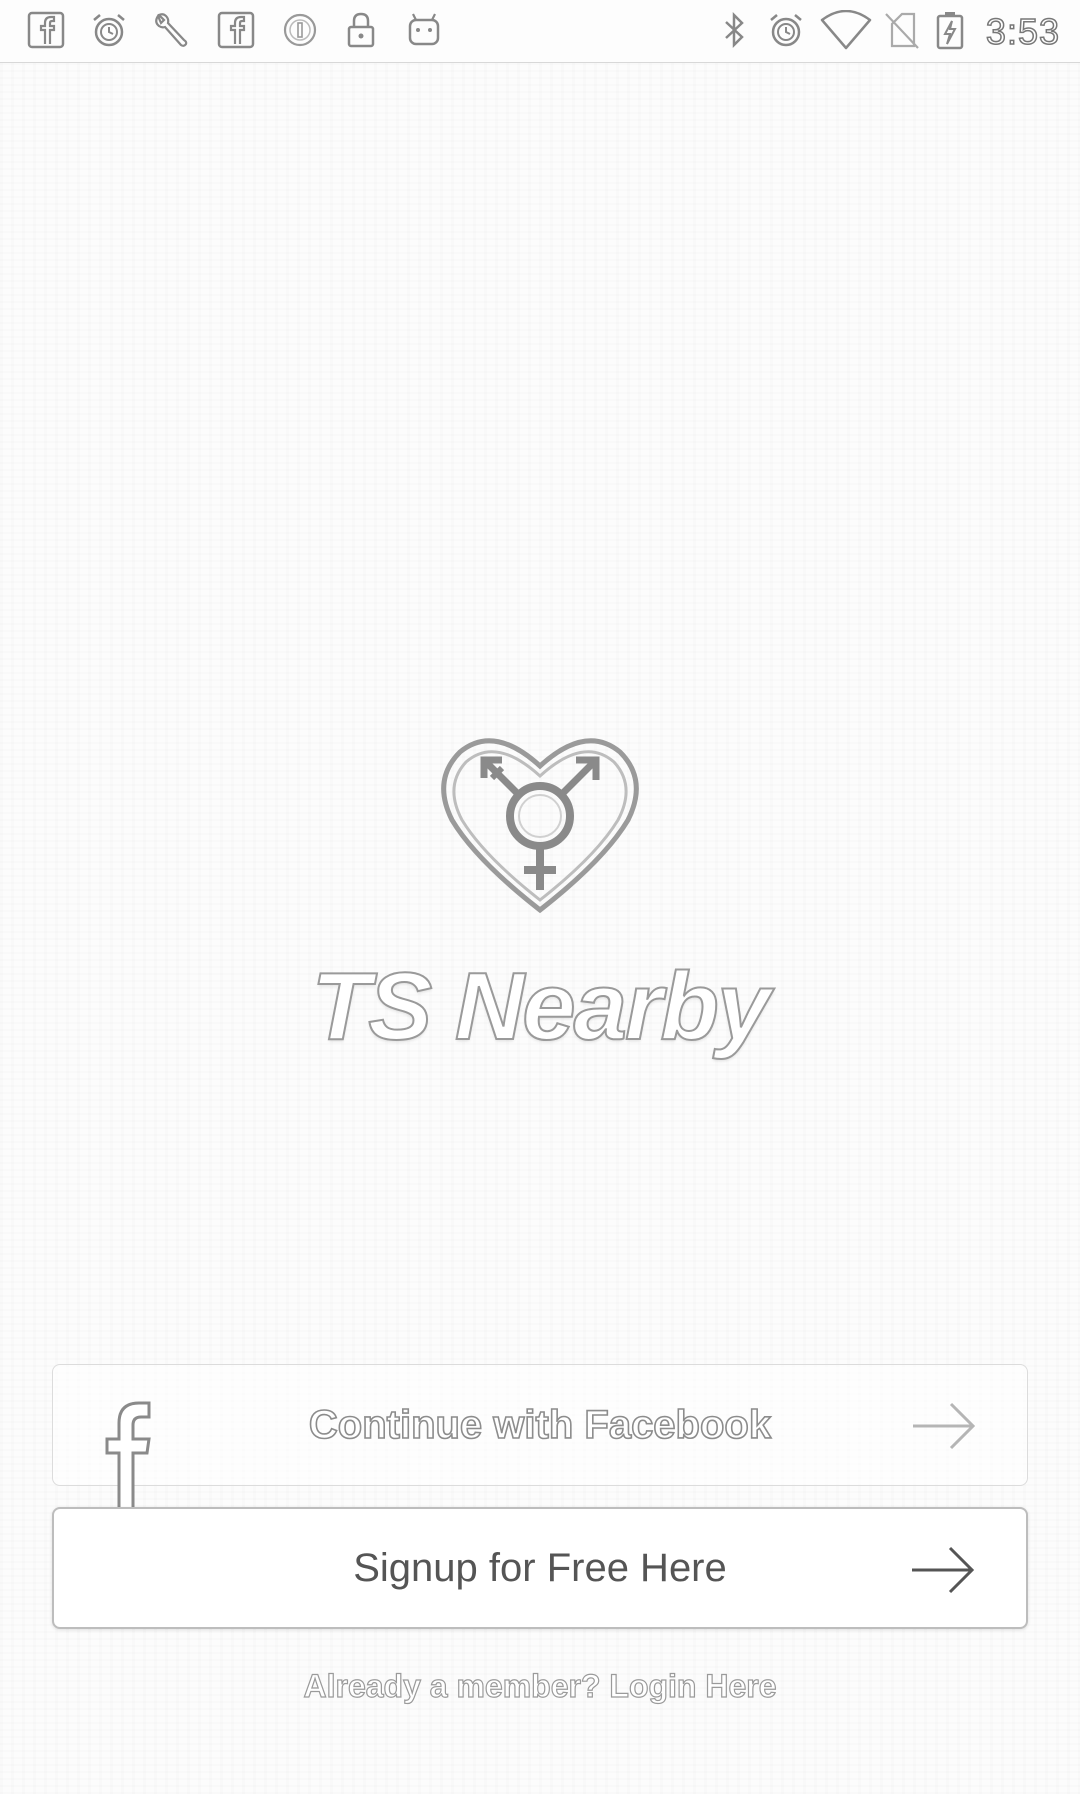 The width and height of the screenshot is (1080, 1794). I want to click on circle-info-icon, so click(300, 30).